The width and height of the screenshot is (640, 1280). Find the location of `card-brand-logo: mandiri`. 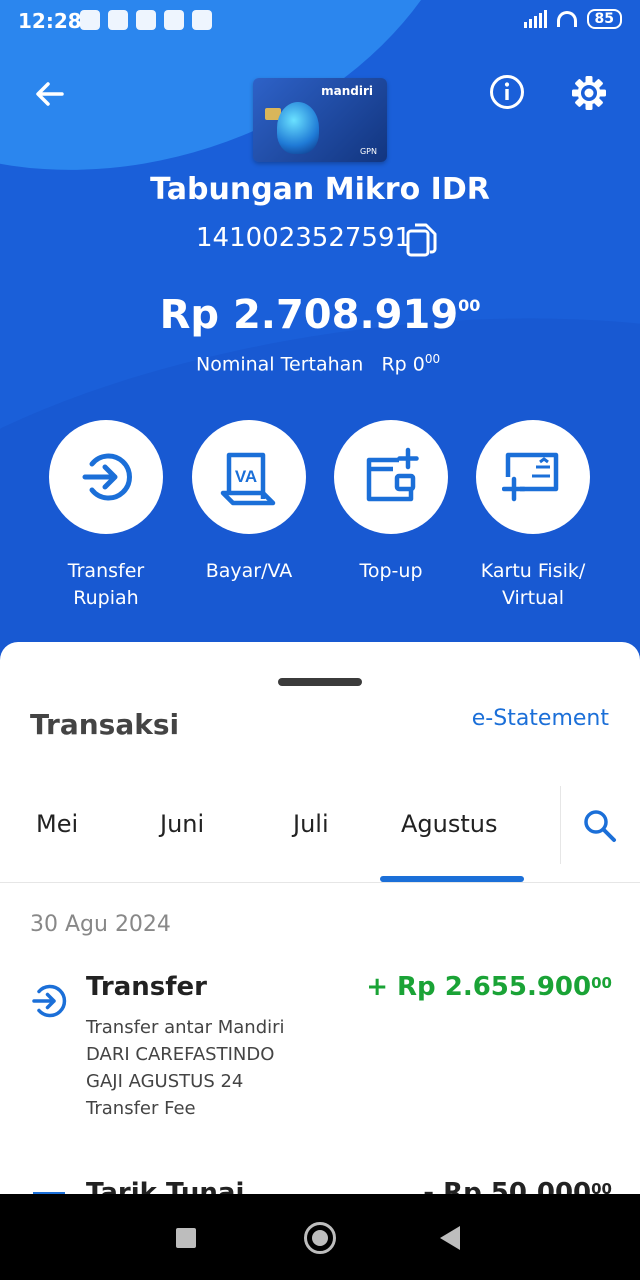

card-brand-logo: mandiri is located at coordinates (347, 91).